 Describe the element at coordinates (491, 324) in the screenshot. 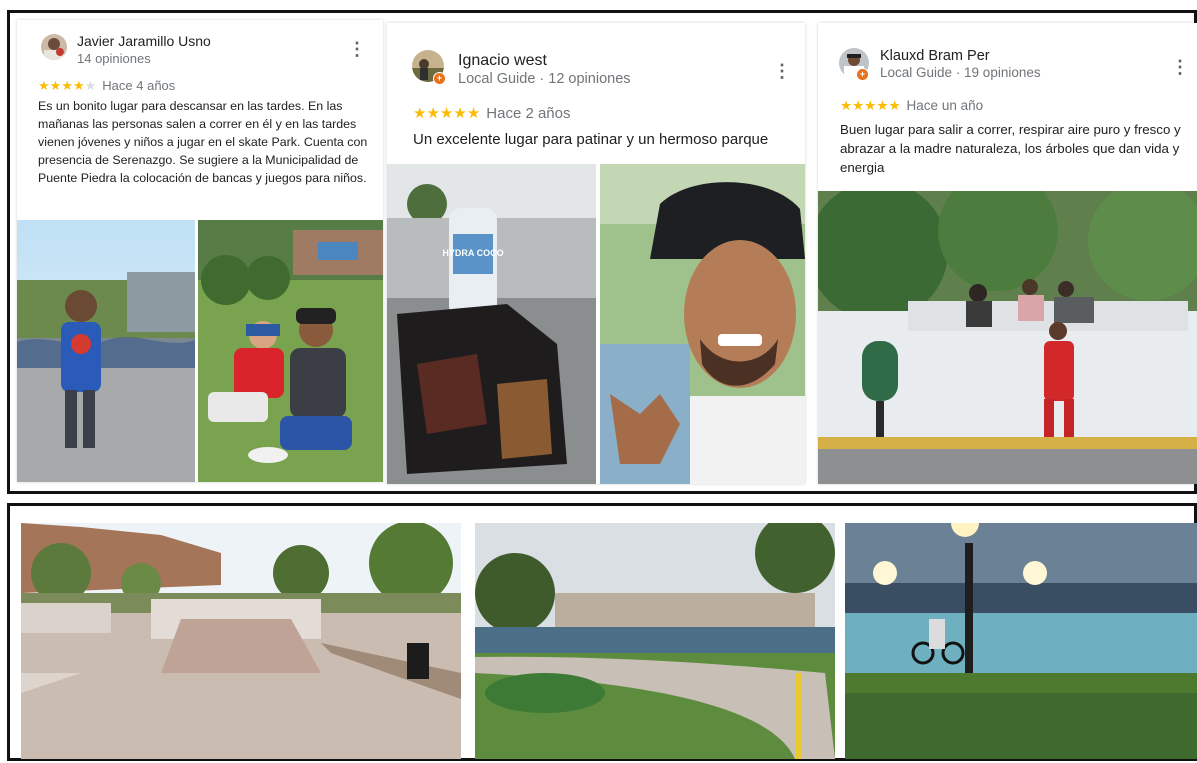

I see `review-photo: HYDRA COCO` at that location.